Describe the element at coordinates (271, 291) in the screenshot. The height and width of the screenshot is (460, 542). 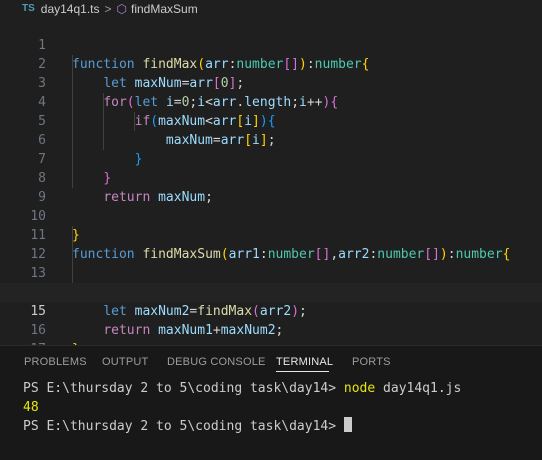
I see `code-line: 14 let maxNum2=findMax(arr2);` at that location.